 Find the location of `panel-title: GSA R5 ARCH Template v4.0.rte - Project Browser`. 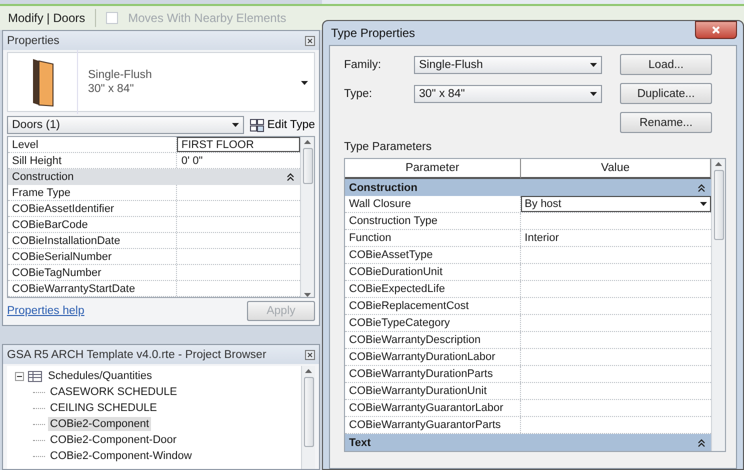

panel-title: GSA R5 ARCH Template v4.0.rte - Project Browser is located at coordinates (136, 354).